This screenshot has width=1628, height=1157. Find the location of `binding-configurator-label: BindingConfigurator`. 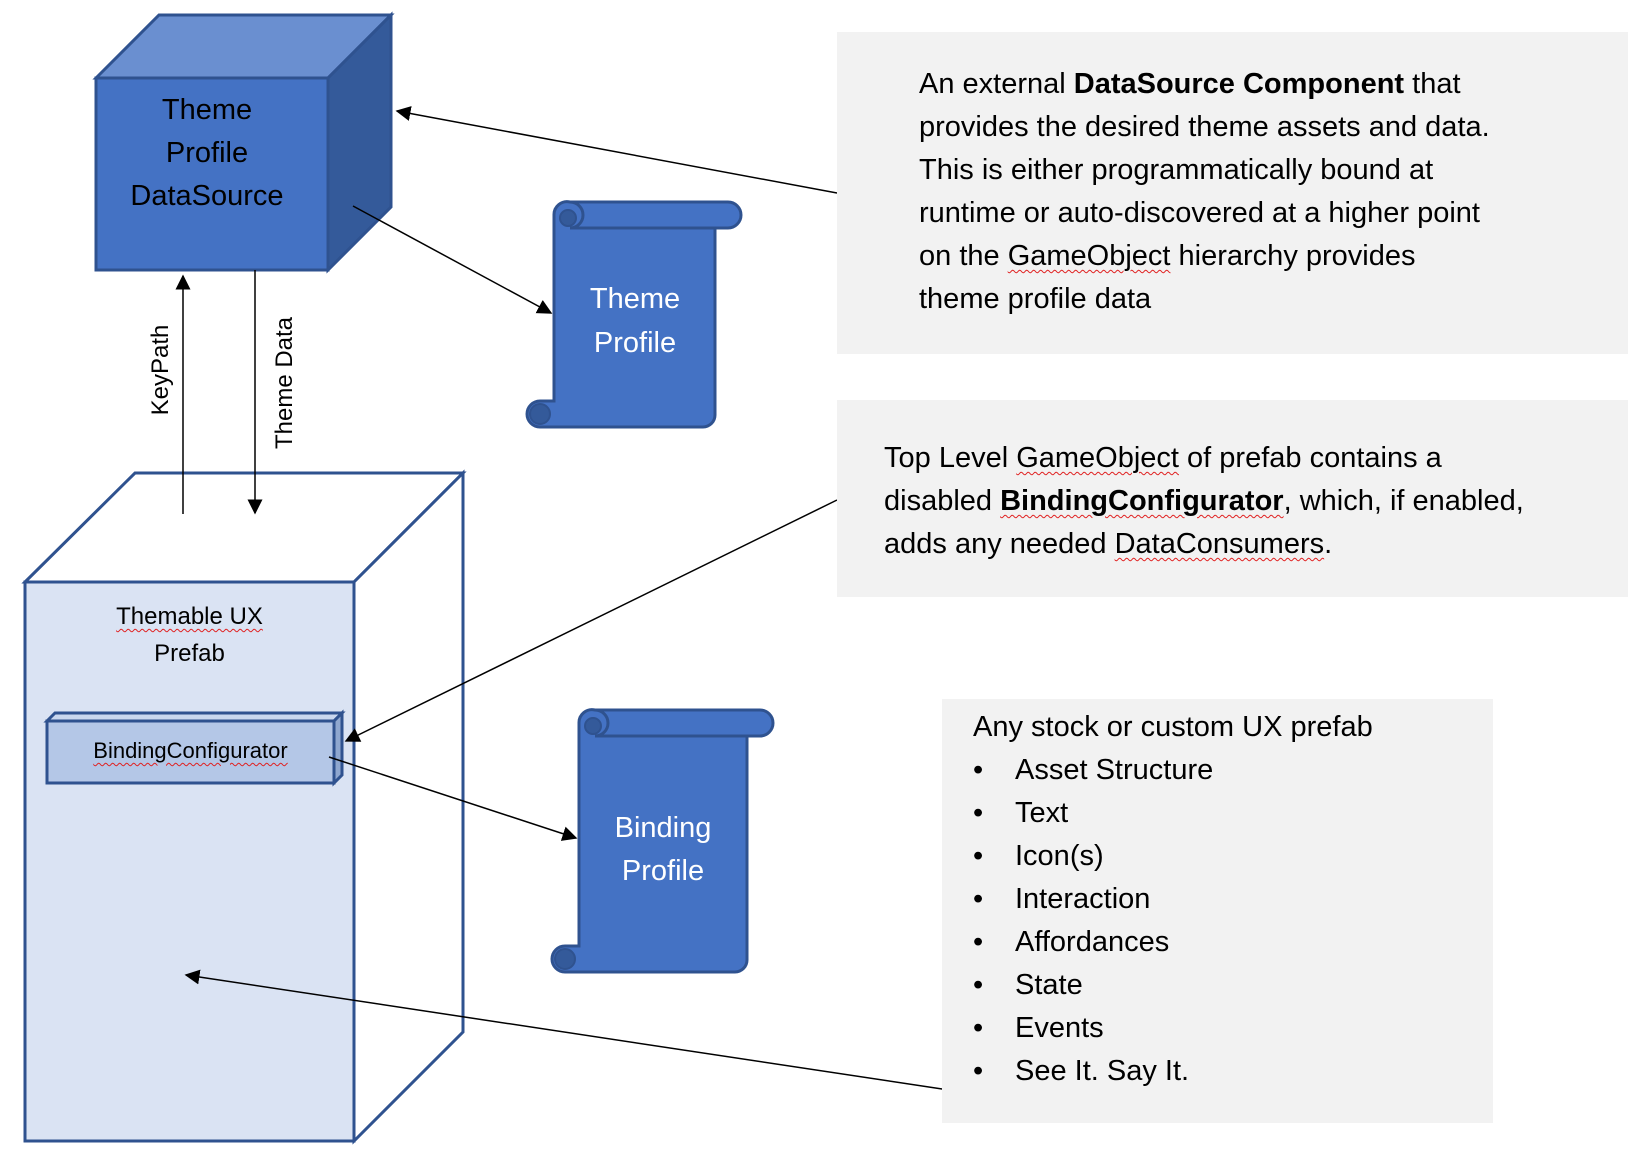

binding-configurator-label: BindingConfigurator is located at coordinates (190, 751).